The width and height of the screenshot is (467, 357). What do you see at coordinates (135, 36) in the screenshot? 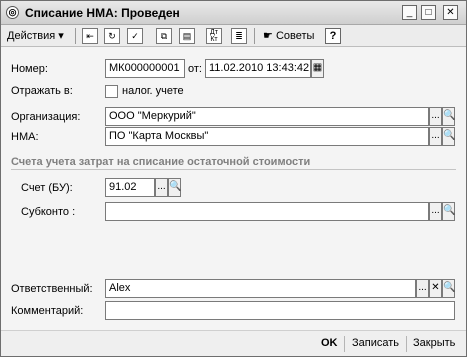
I see `post-icon: ✓` at bounding box center [135, 36].